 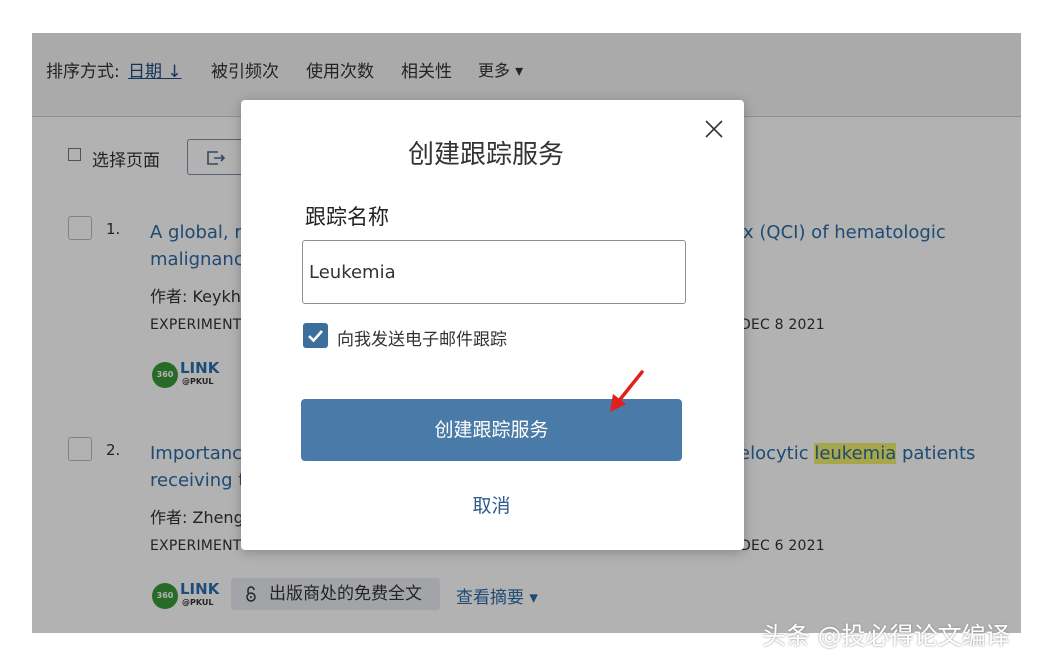 What do you see at coordinates (491, 504) in the screenshot?
I see `cancel-link: 取消` at bounding box center [491, 504].